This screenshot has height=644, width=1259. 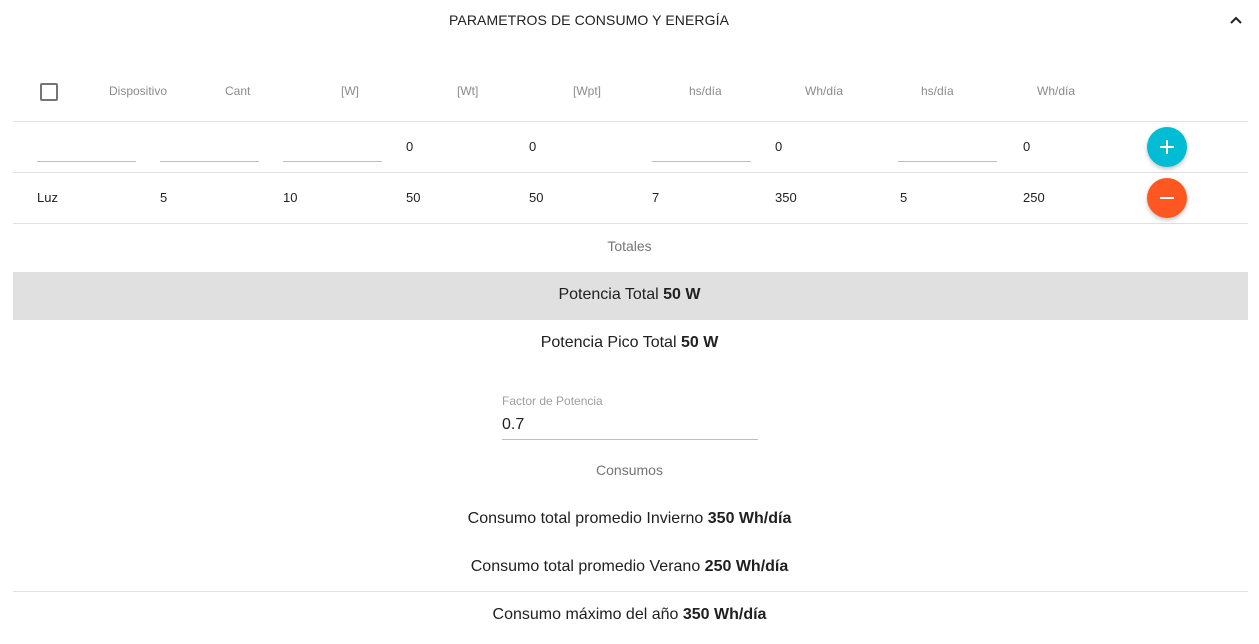 I want to click on panel-title: PARAMETROS DE CONSUMO Y ENERGÍA, so click(x=589, y=20).